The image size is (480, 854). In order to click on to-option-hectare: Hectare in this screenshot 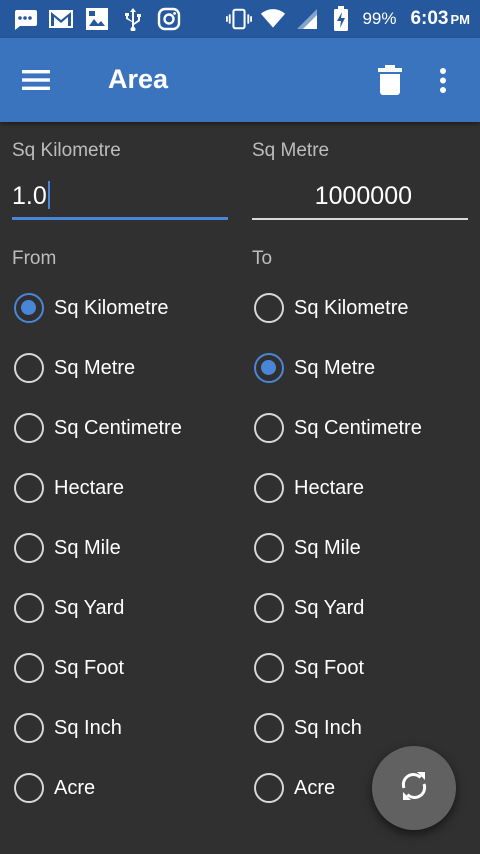, I will do `click(364, 488)`.